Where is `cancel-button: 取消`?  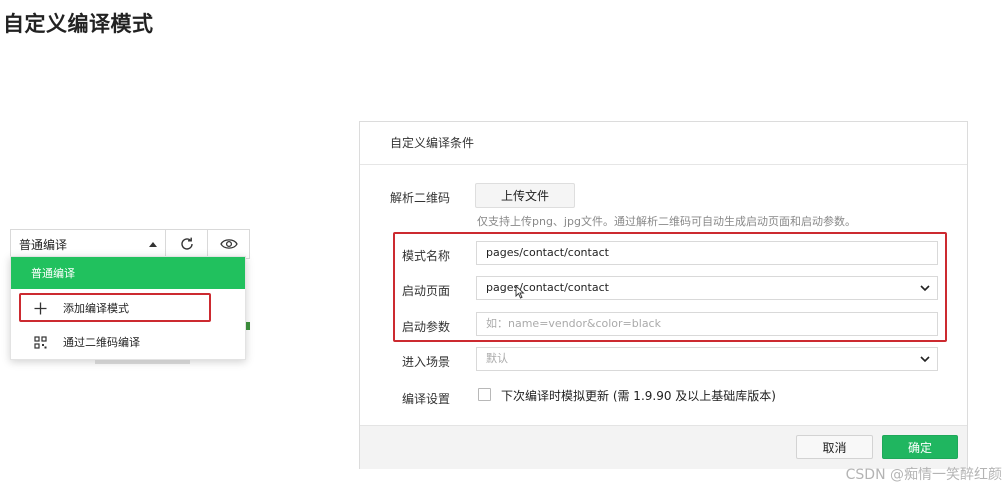 cancel-button: 取消 is located at coordinates (834, 447).